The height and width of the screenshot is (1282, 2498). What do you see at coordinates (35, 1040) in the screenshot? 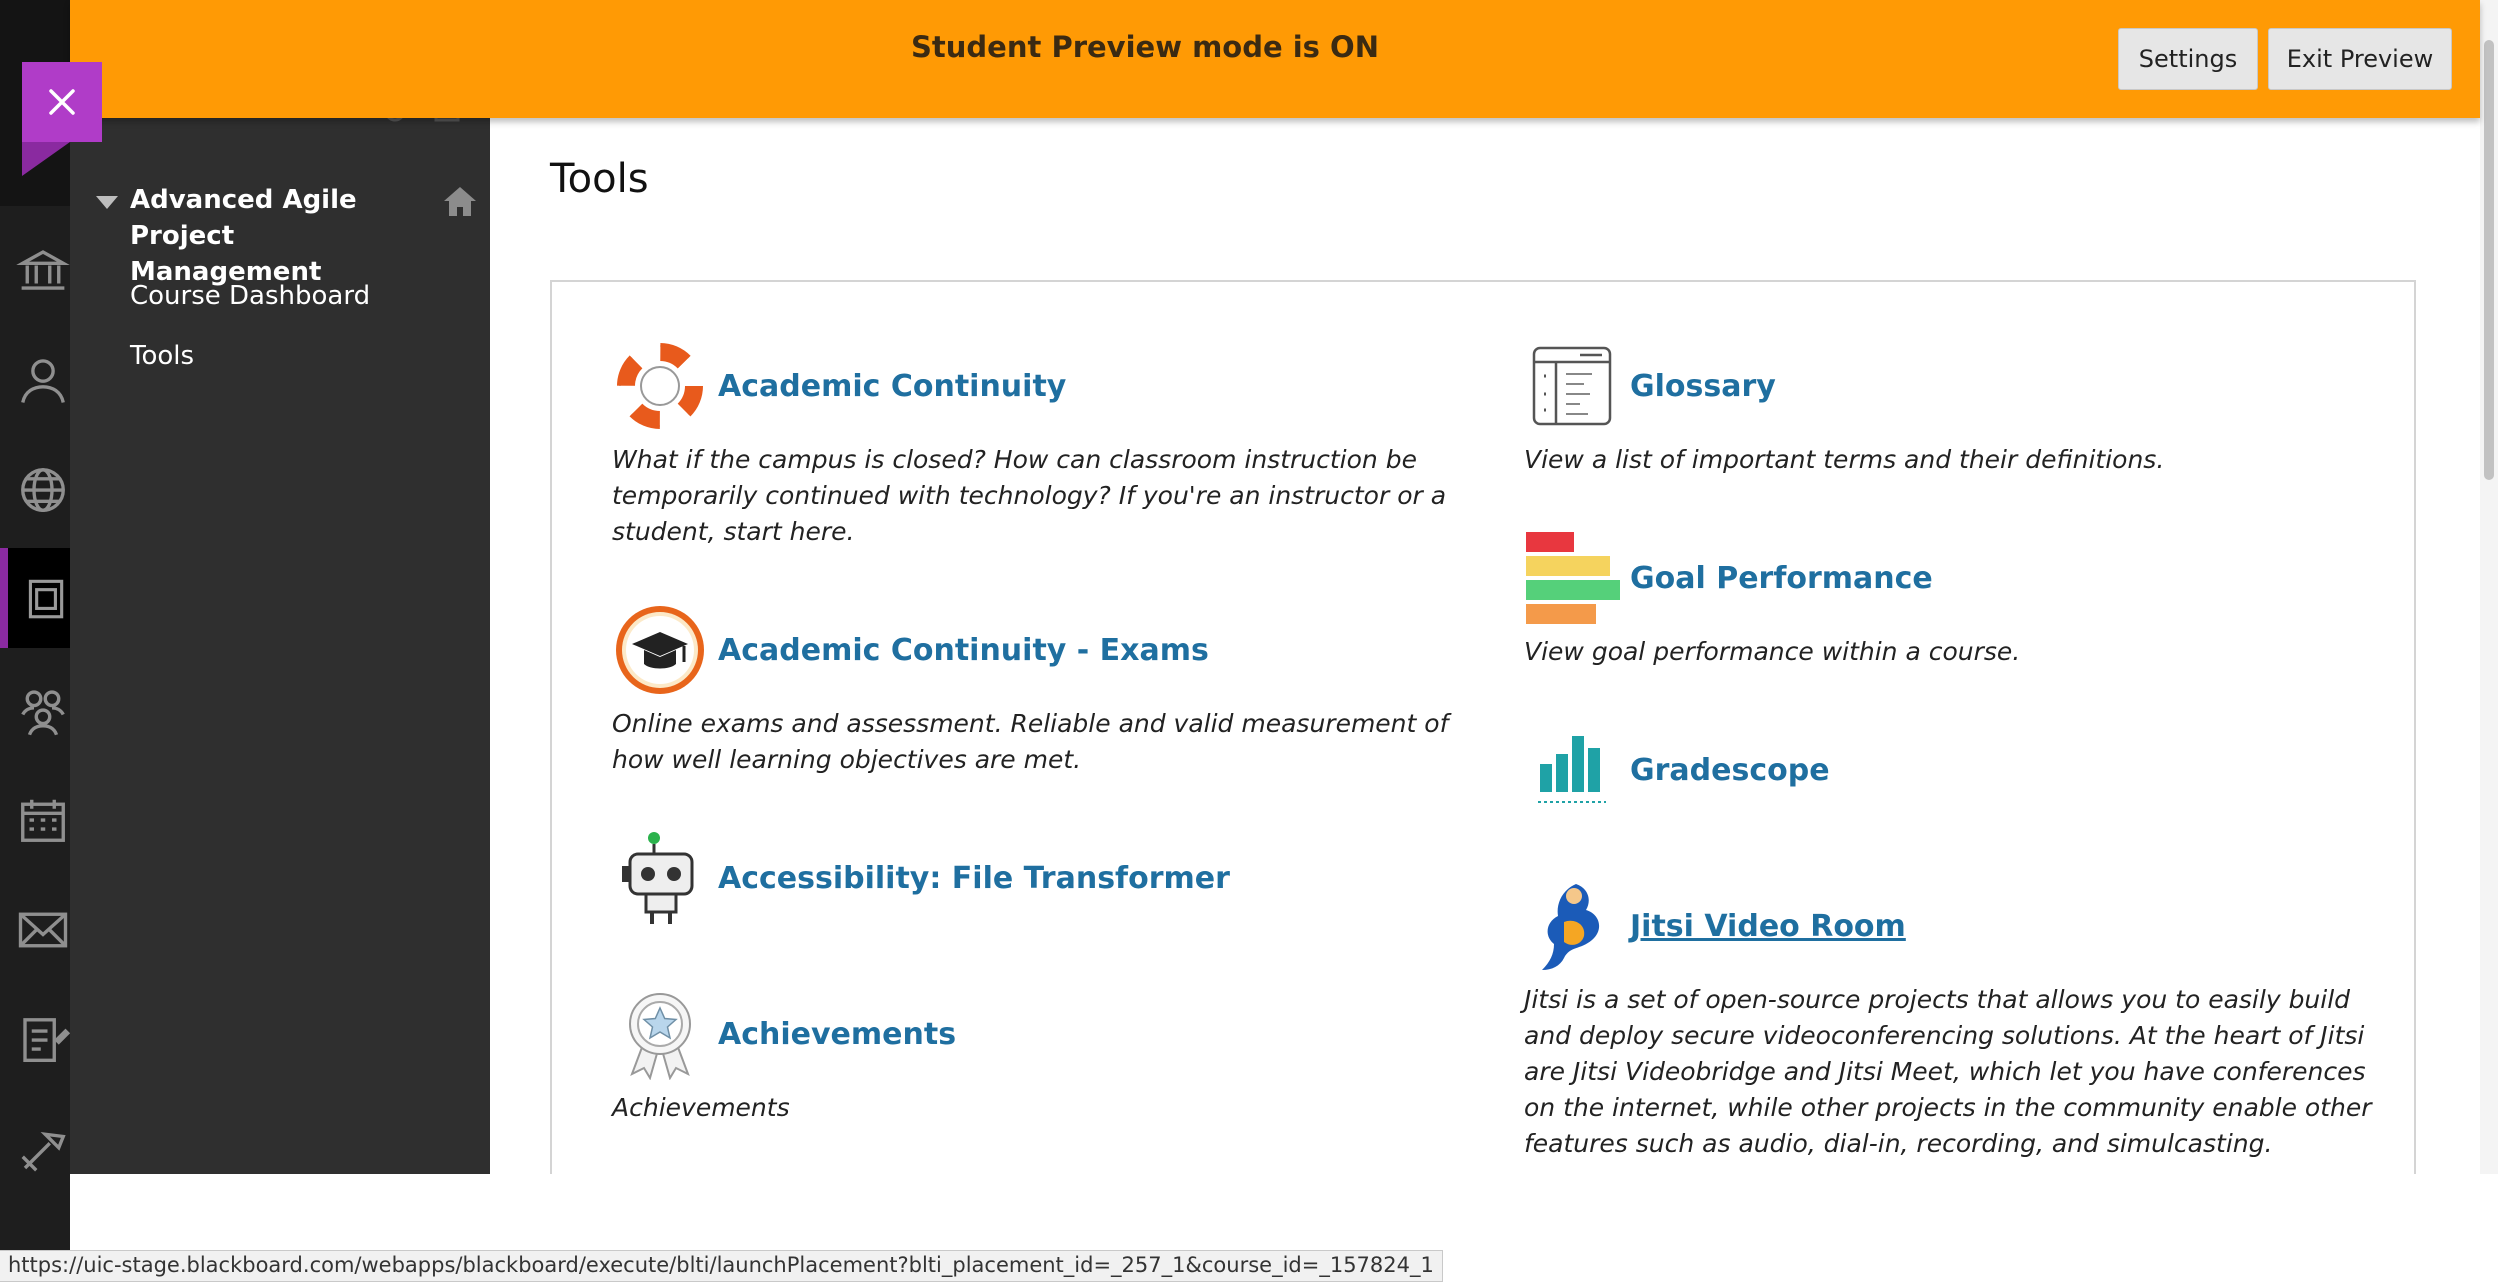
I see `grades-icon` at bounding box center [35, 1040].